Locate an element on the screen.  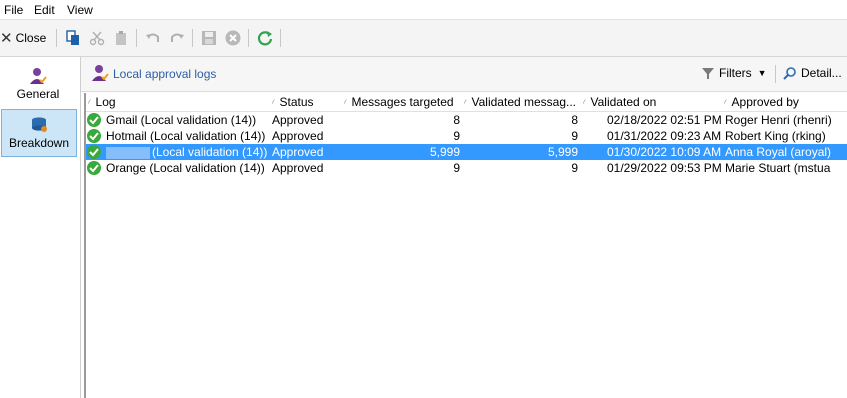
filter-icon is located at coordinates (708, 73).